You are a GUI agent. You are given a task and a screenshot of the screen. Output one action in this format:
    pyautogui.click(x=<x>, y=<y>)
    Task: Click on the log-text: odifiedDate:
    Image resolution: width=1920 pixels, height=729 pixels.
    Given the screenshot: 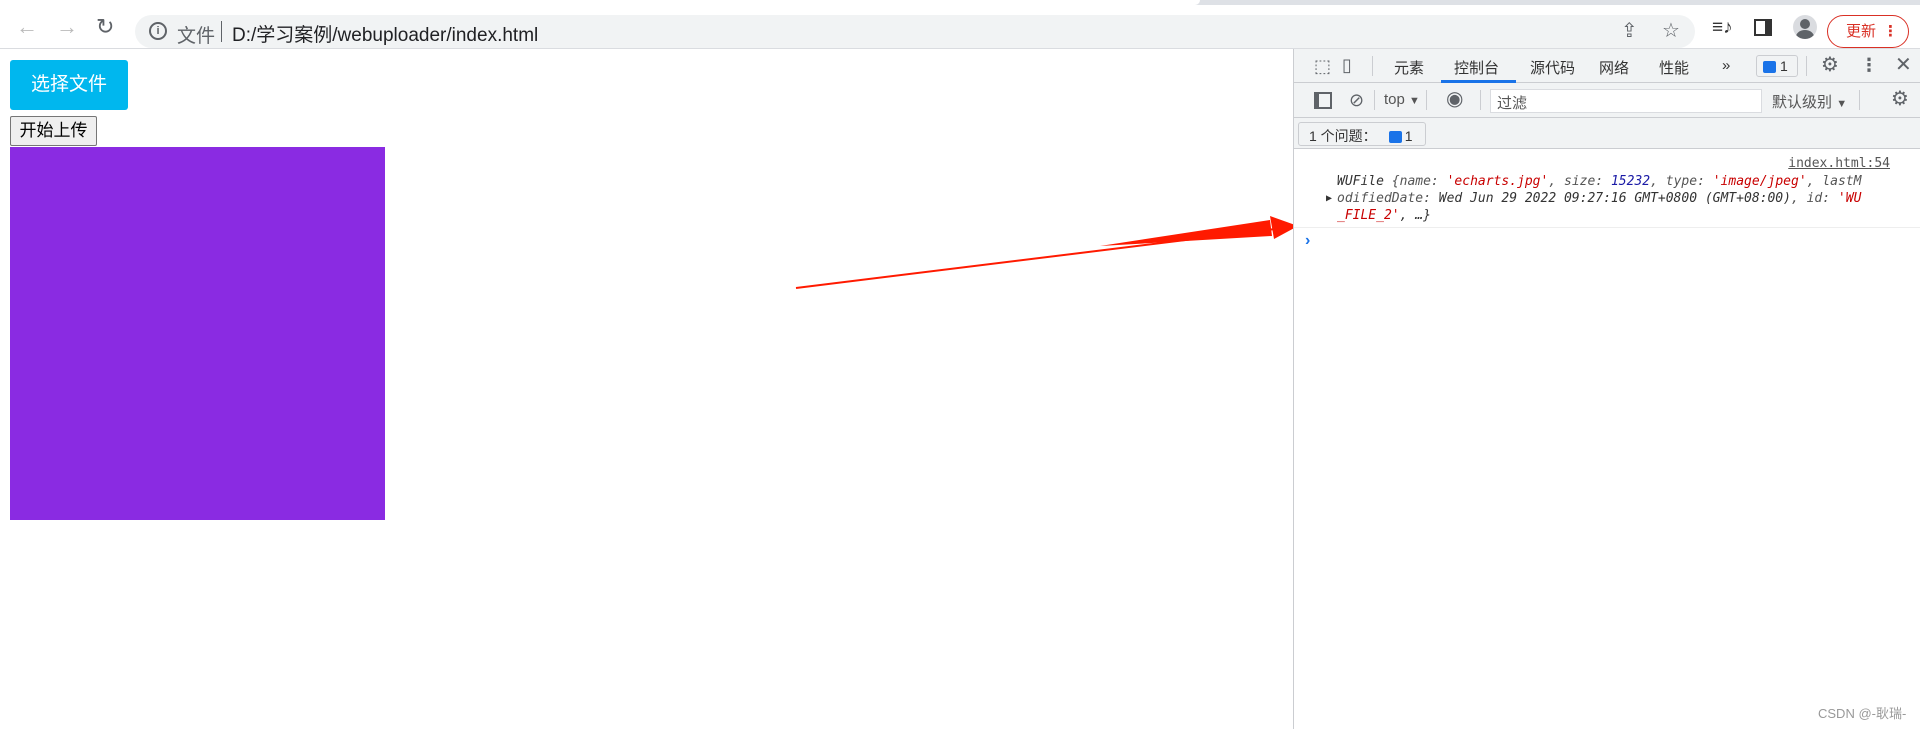 What is the action you would take?
    pyautogui.click(x=1388, y=198)
    